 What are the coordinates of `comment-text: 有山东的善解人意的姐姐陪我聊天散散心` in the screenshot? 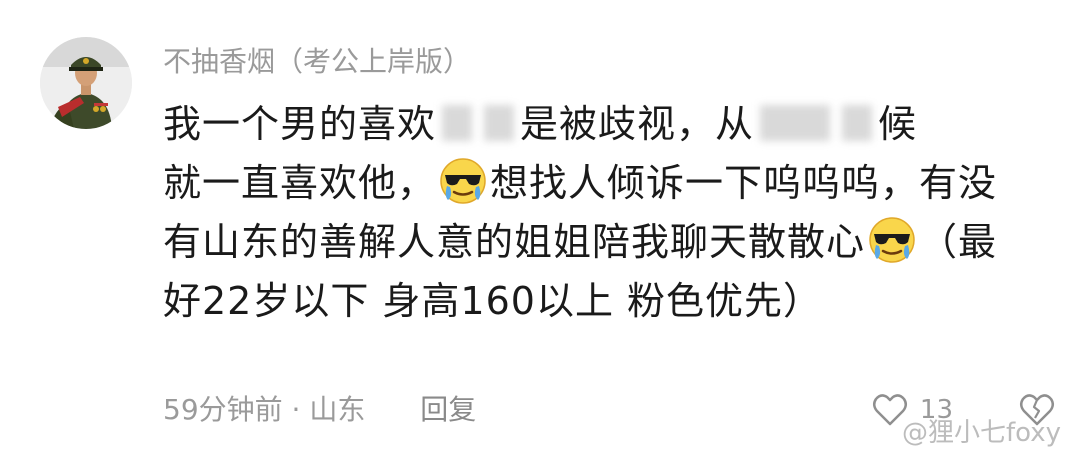 It's located at (514, 242).